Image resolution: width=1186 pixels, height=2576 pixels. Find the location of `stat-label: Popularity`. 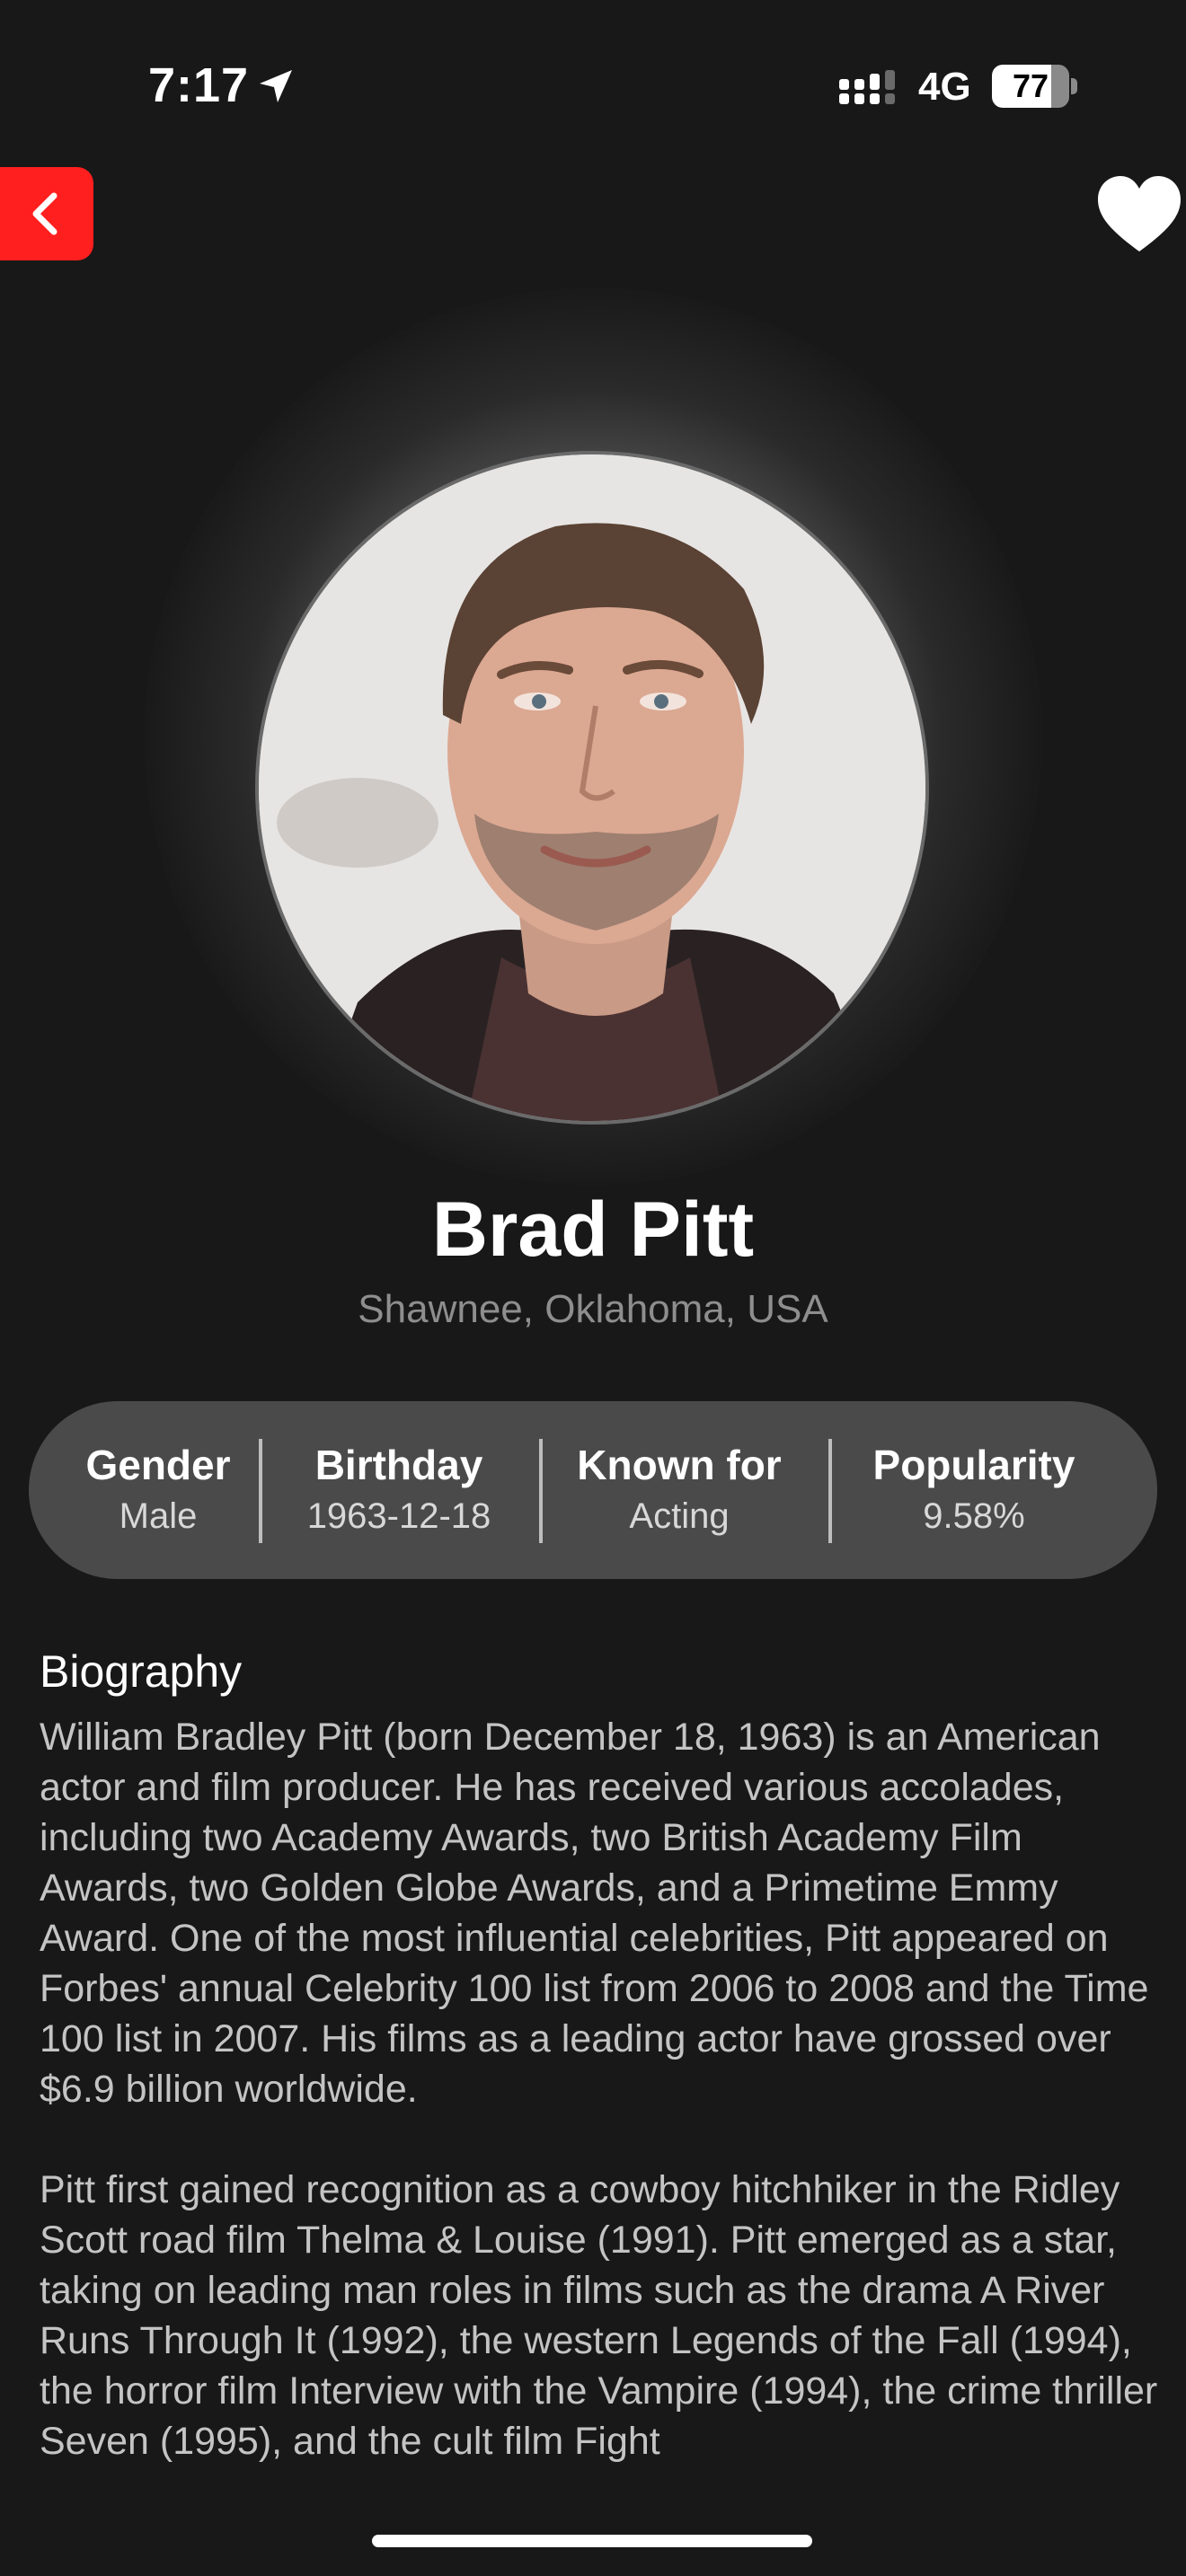

stat-label: Popularity is located at coordinates (973, 1465).